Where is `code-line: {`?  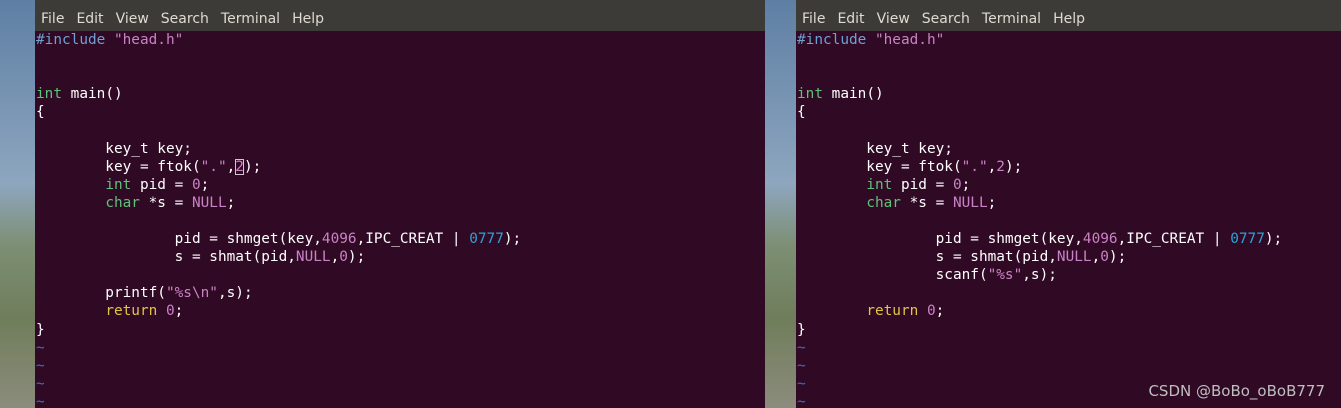 code-line: { is located at coordinates (400, 112).